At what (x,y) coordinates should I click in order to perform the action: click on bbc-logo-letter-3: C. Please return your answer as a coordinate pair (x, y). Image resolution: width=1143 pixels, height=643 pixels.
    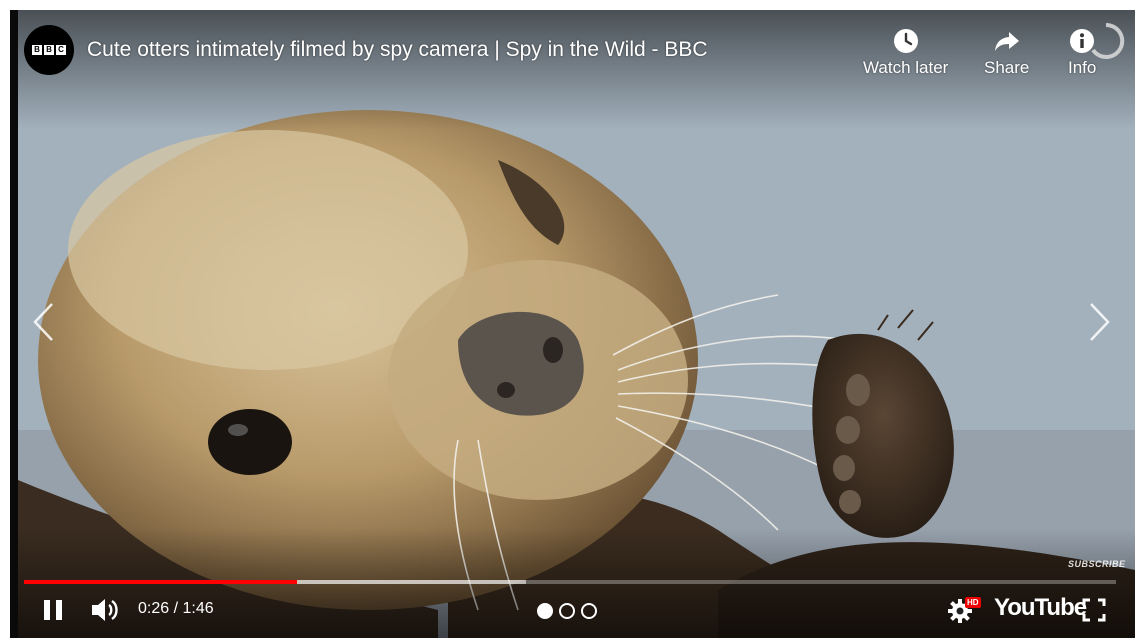
    Looking at the image, I should click on (61, 50).